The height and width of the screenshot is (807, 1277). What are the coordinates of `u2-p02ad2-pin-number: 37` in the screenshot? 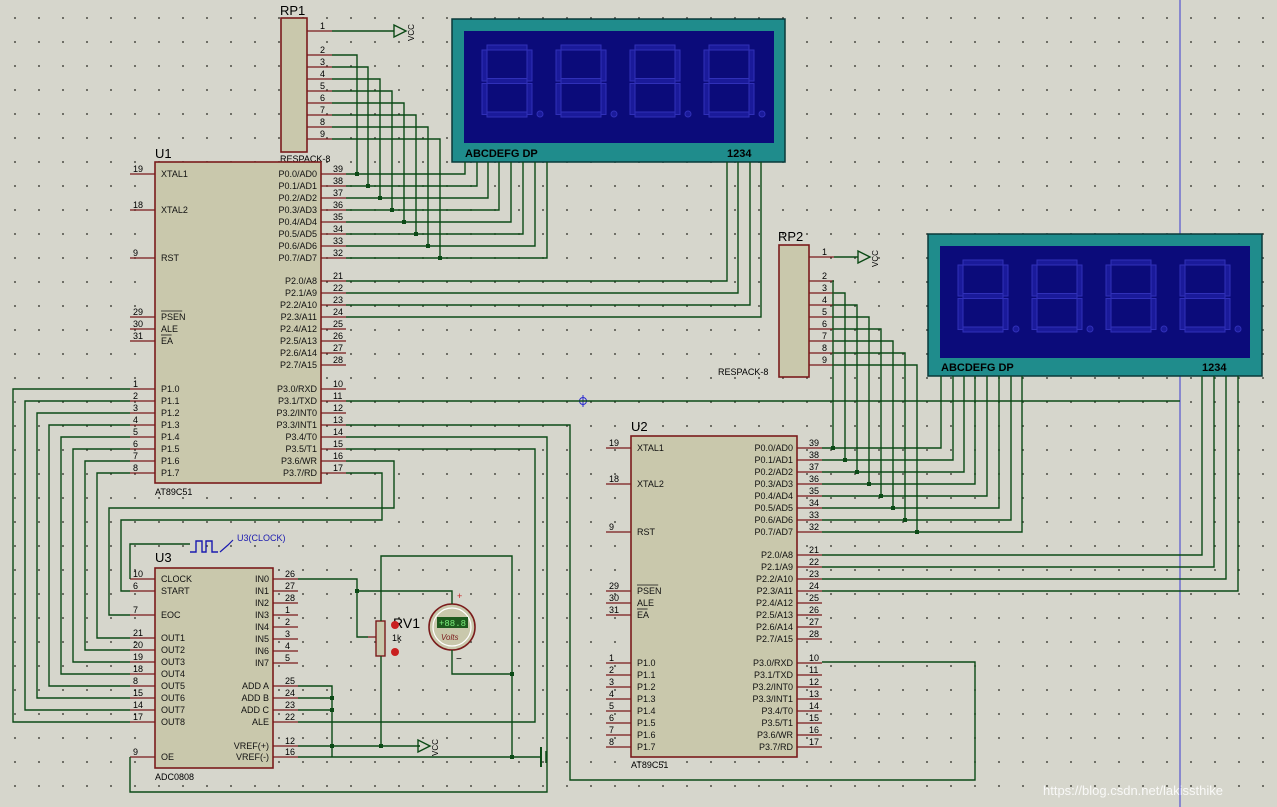 It's located at (814, 467).